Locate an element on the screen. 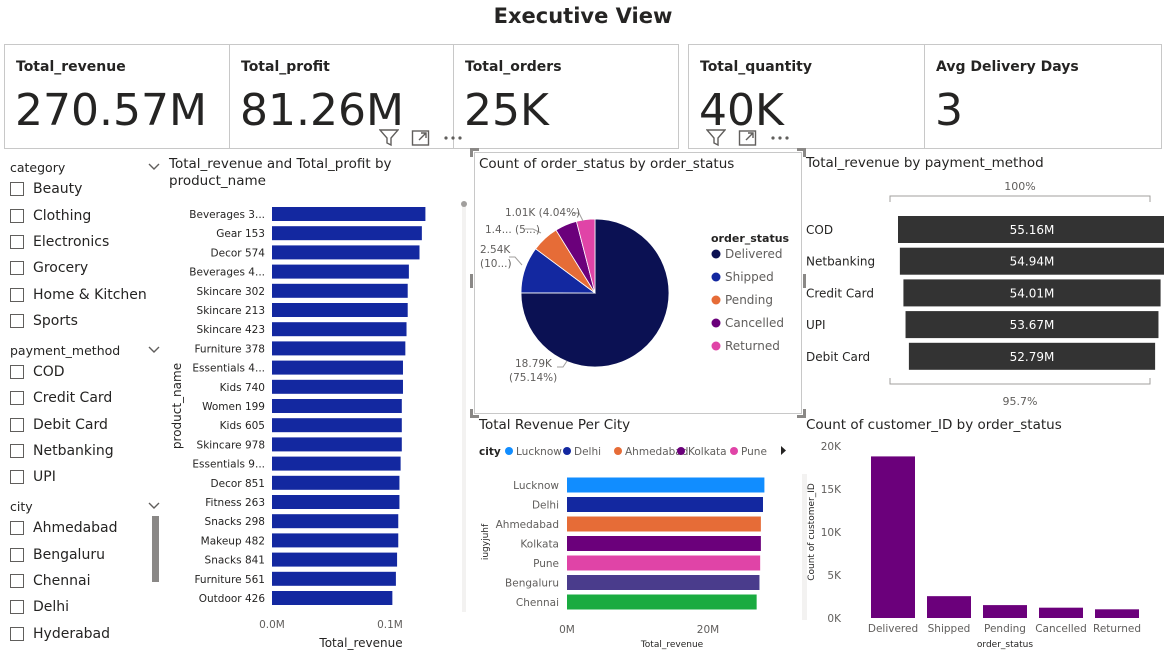  slicer-item: COD is located at coordinates (85, 372).